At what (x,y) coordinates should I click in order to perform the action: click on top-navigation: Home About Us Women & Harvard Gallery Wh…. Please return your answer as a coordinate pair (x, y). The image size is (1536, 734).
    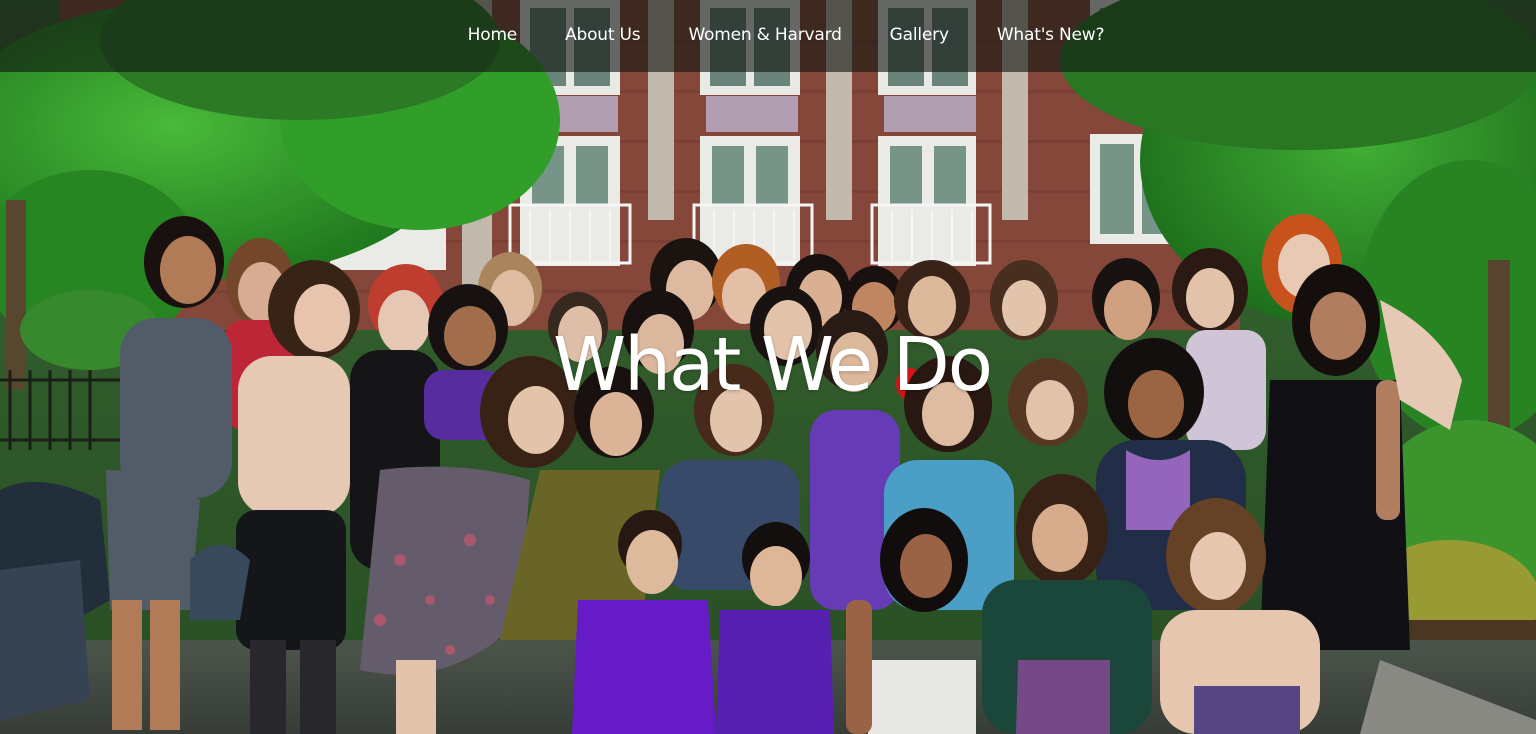
    Looking at the image, I should click on (768, 36).